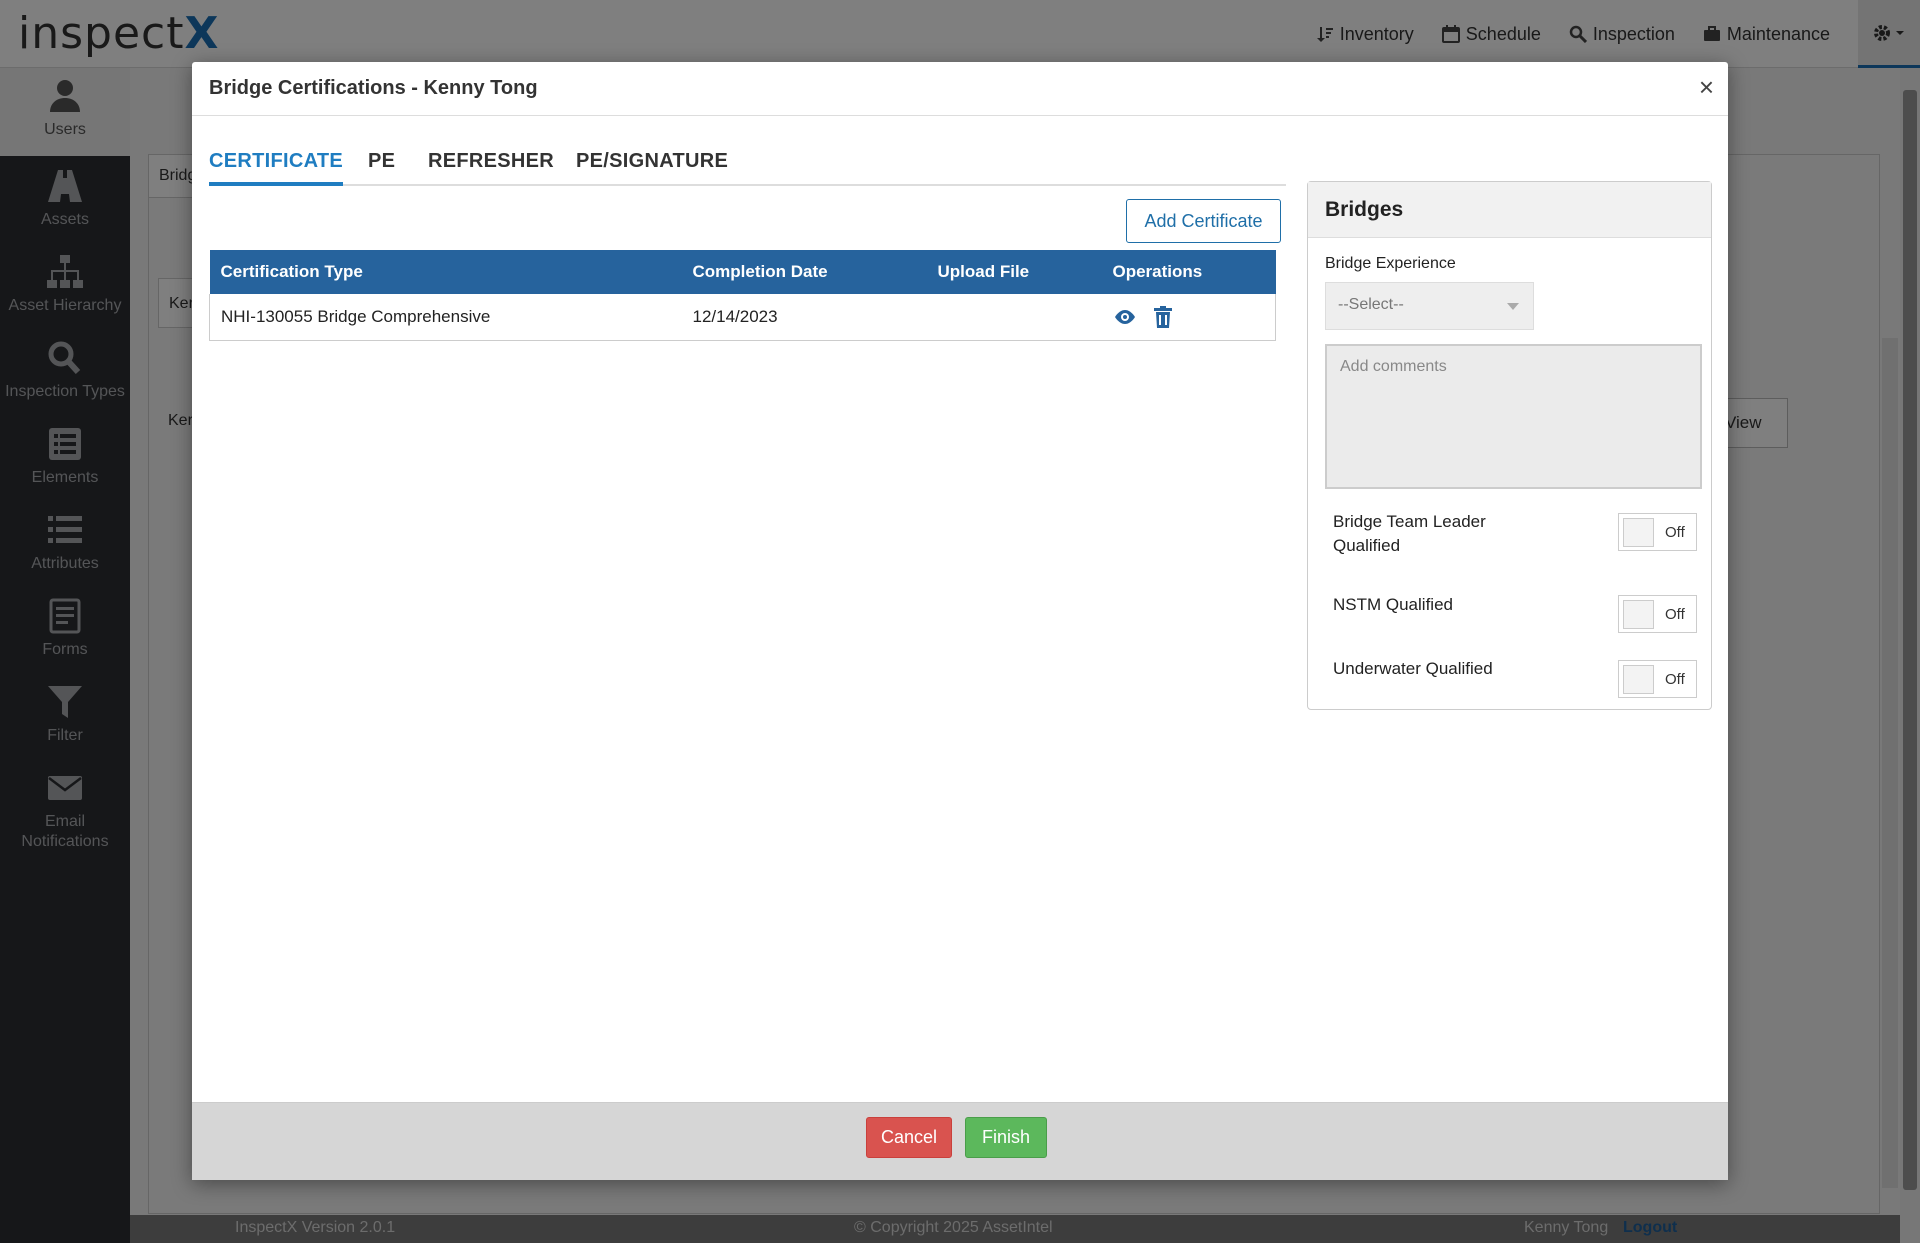 The height and width of the screenshot is (1243, 1920). I want to click on modal-title: Bridge Certifications - Kenny Tong, so click(373, 88).